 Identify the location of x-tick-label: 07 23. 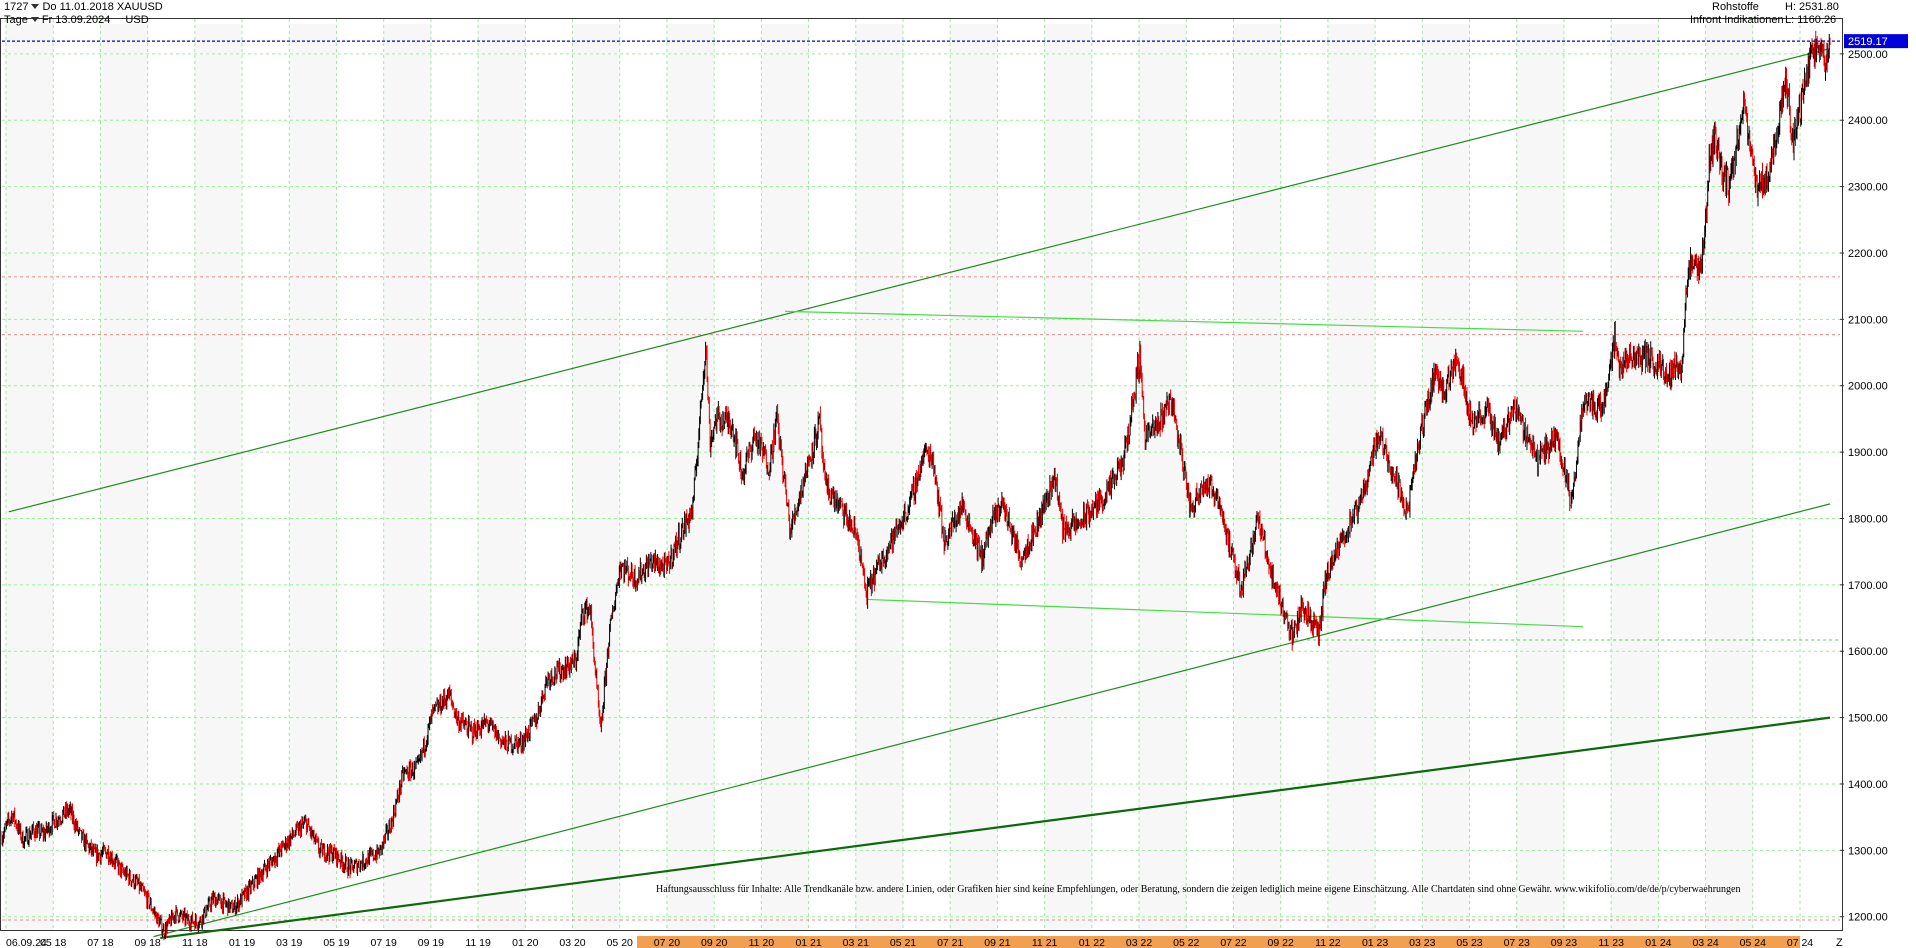
(1517, 942).